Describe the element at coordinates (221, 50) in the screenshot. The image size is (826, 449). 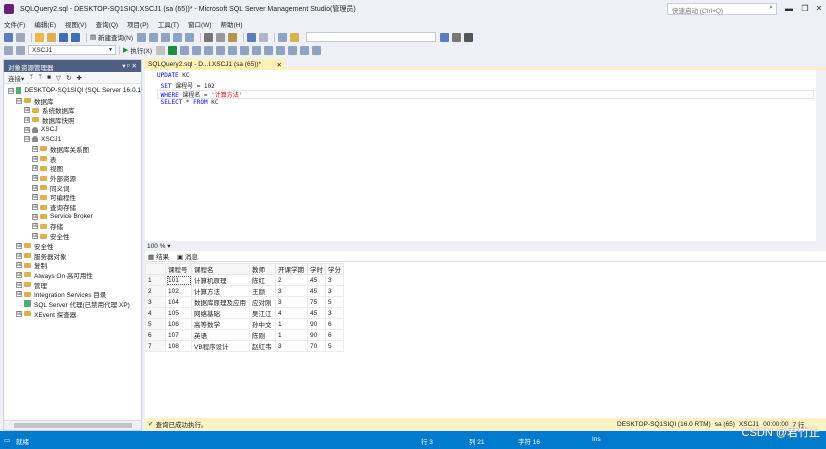
I see `include-plan-icon` at that location.